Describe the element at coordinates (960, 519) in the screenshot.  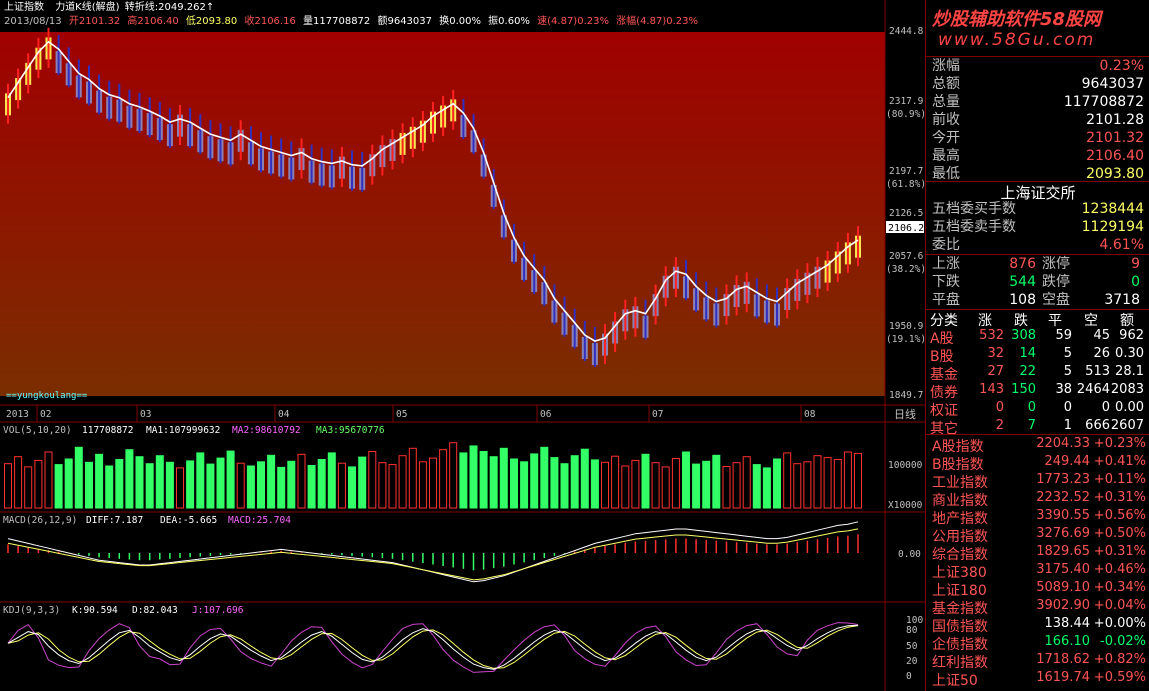
I see `index-name: 地产指数` at that location.